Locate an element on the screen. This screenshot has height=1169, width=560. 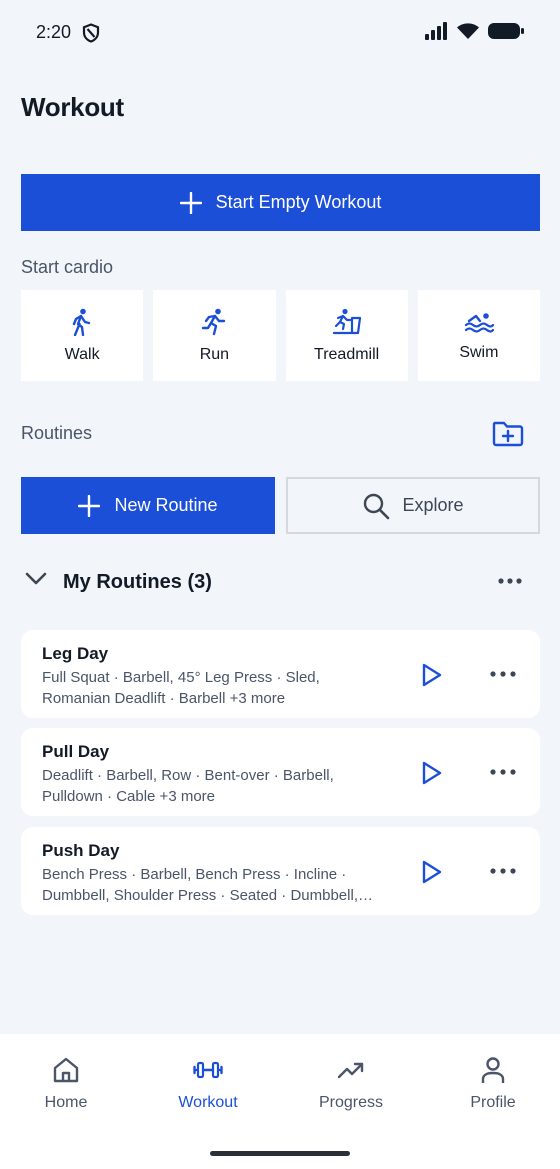
chevron-down-icon is located at coordinates (36, 579).